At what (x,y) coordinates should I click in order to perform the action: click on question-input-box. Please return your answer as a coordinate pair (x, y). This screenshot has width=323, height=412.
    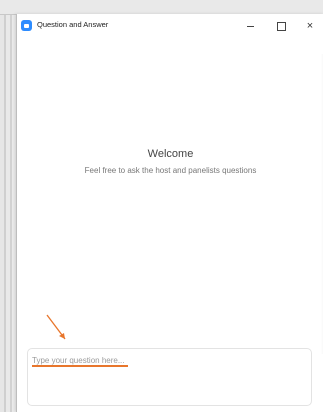
    Looking at the image, I should click on (169, 377).